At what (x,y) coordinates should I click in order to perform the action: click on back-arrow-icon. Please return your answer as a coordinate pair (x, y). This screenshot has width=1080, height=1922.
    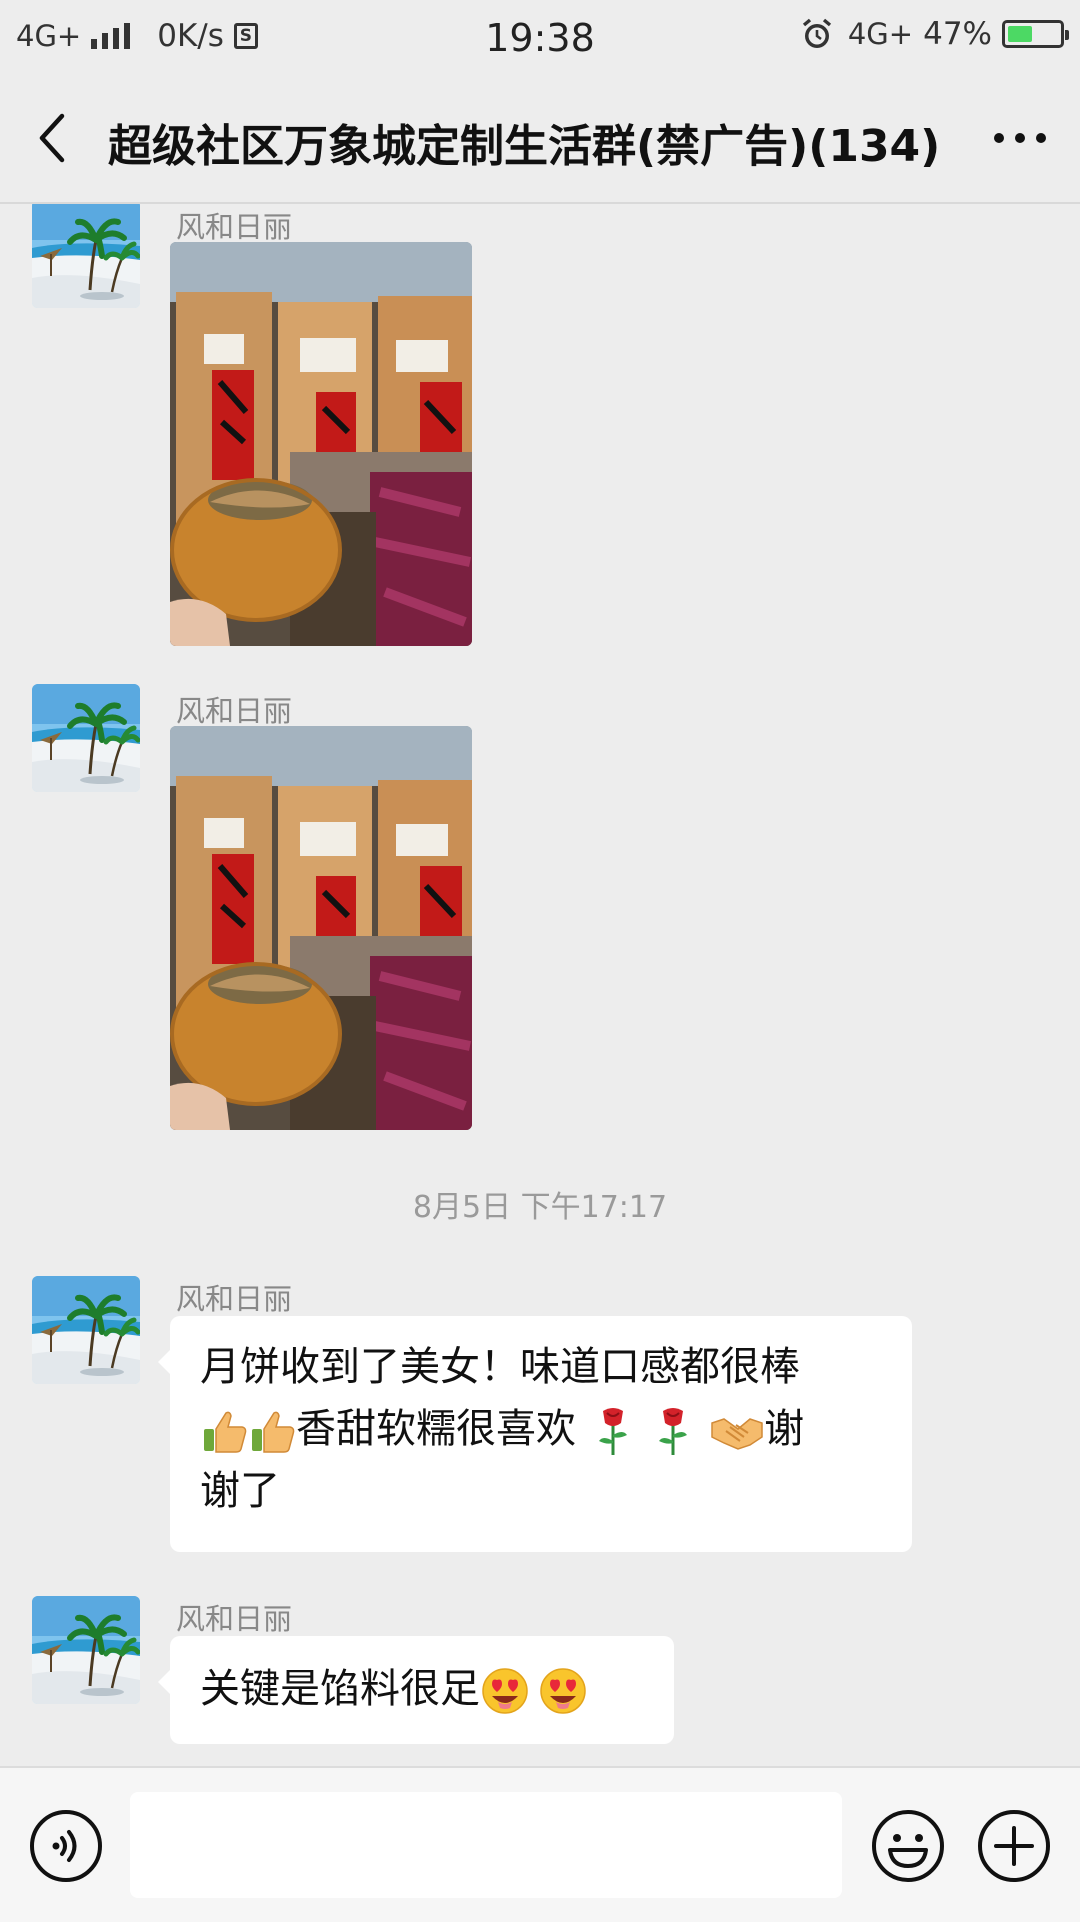
    Looking at the image, I should click on (53, 138).